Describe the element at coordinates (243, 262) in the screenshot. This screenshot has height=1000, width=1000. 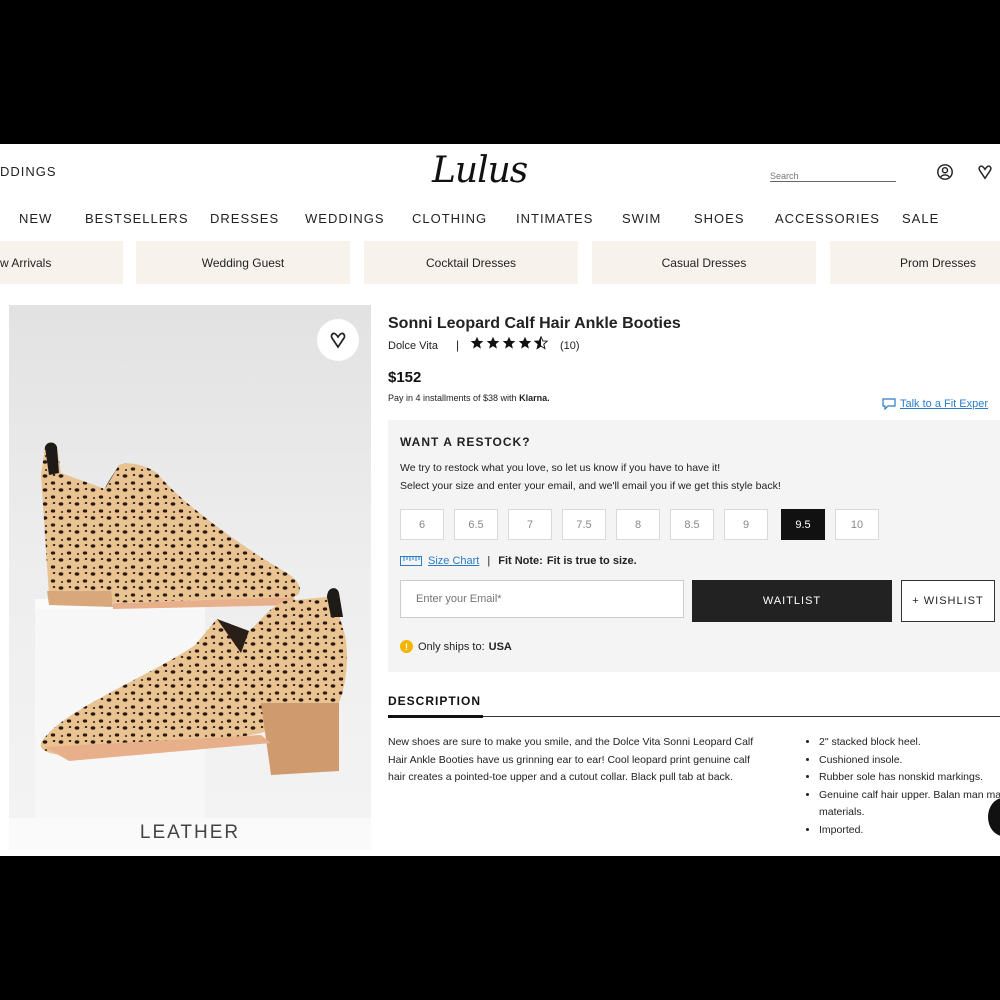
I see `chip-wedding-guest: Wedding Guest` at that location.